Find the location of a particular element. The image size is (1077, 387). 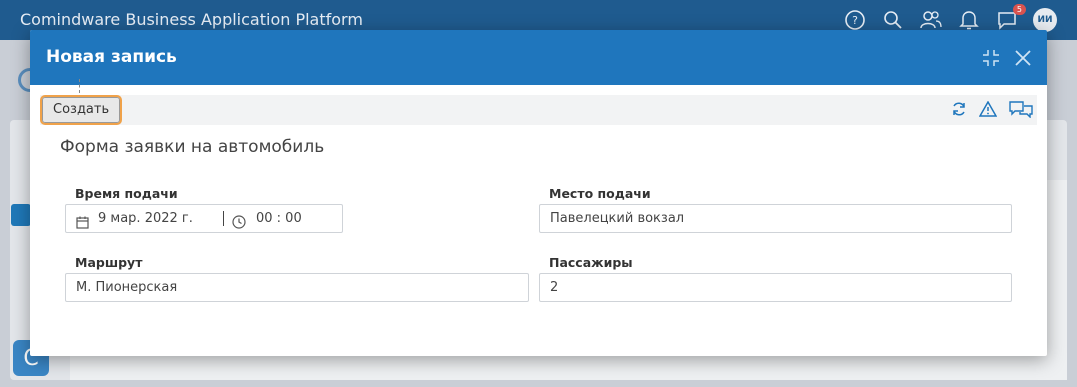

app-title: Comindware Business Application Platform is located at coordinates (191, 19).